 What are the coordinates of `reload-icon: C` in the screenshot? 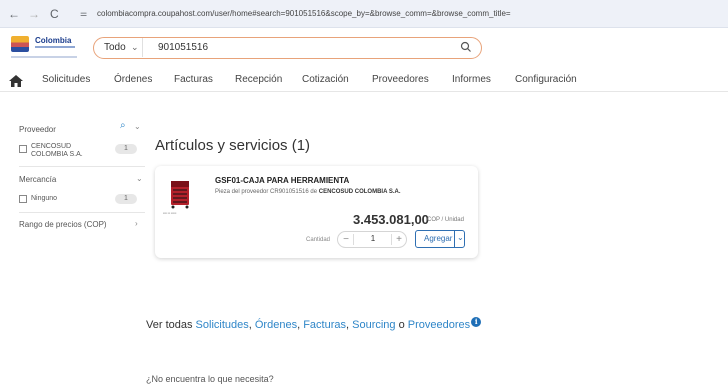 It's located at (54, 14).